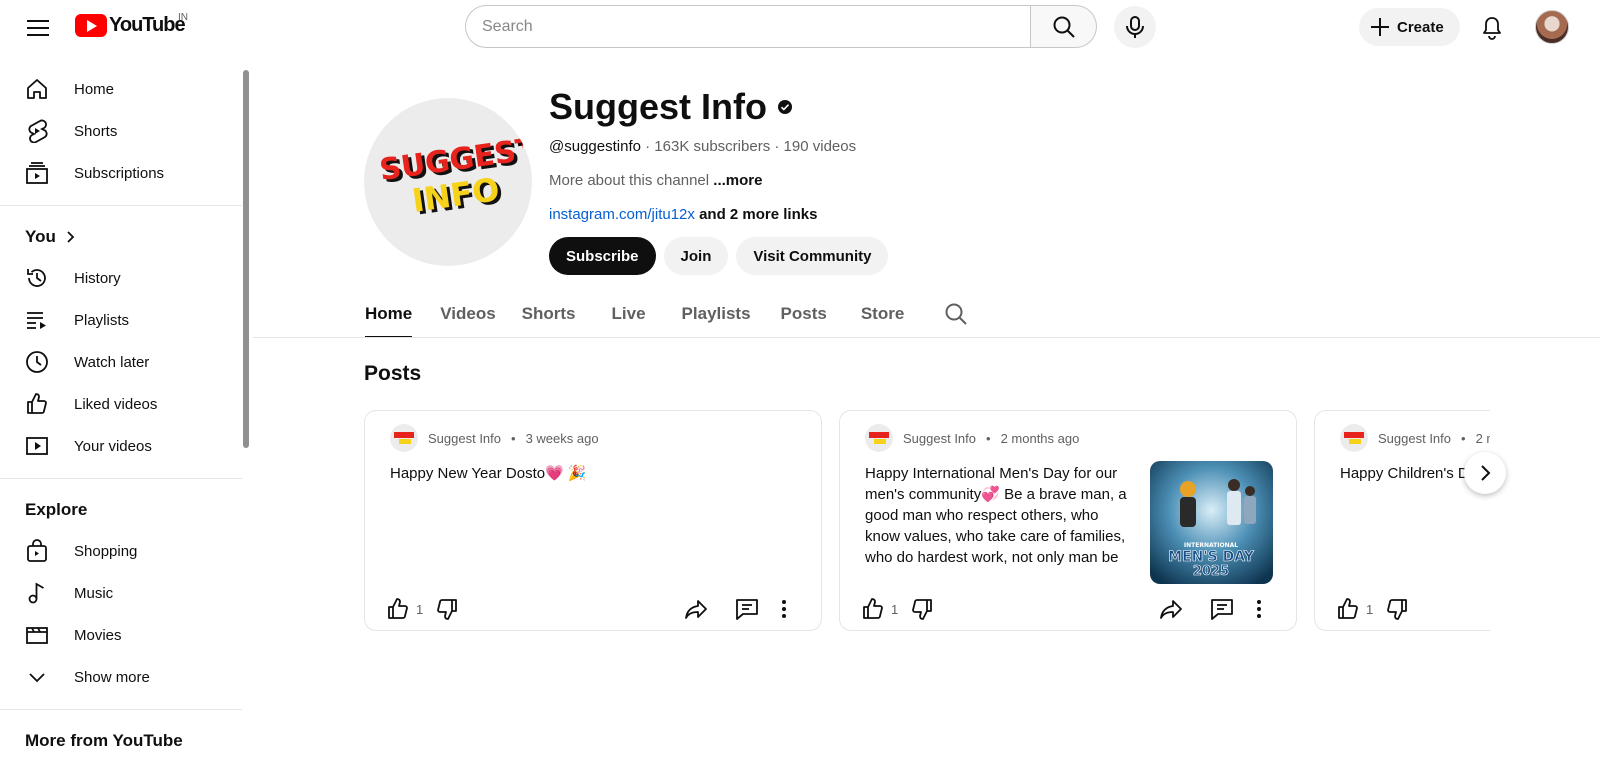  Describe the element at coordinates (1135, 27) in the screenshot. I see `voice-search-button` at that location.